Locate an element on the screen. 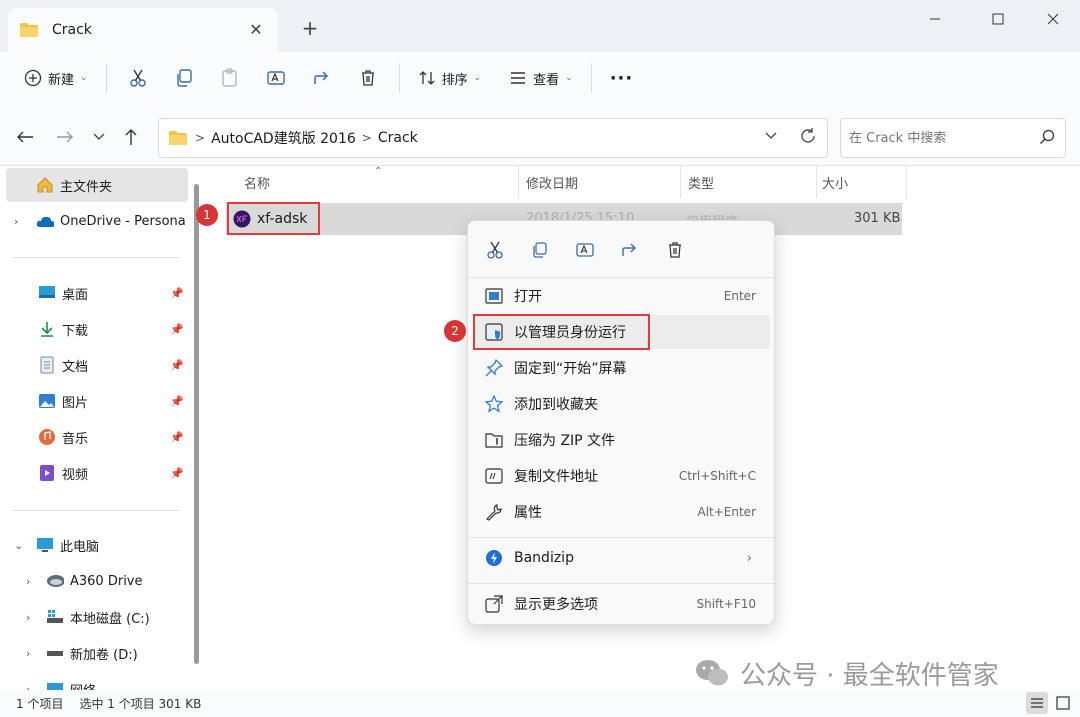  sidebar-item-documents: 文档 📌 is located at coordinates (97, 365).